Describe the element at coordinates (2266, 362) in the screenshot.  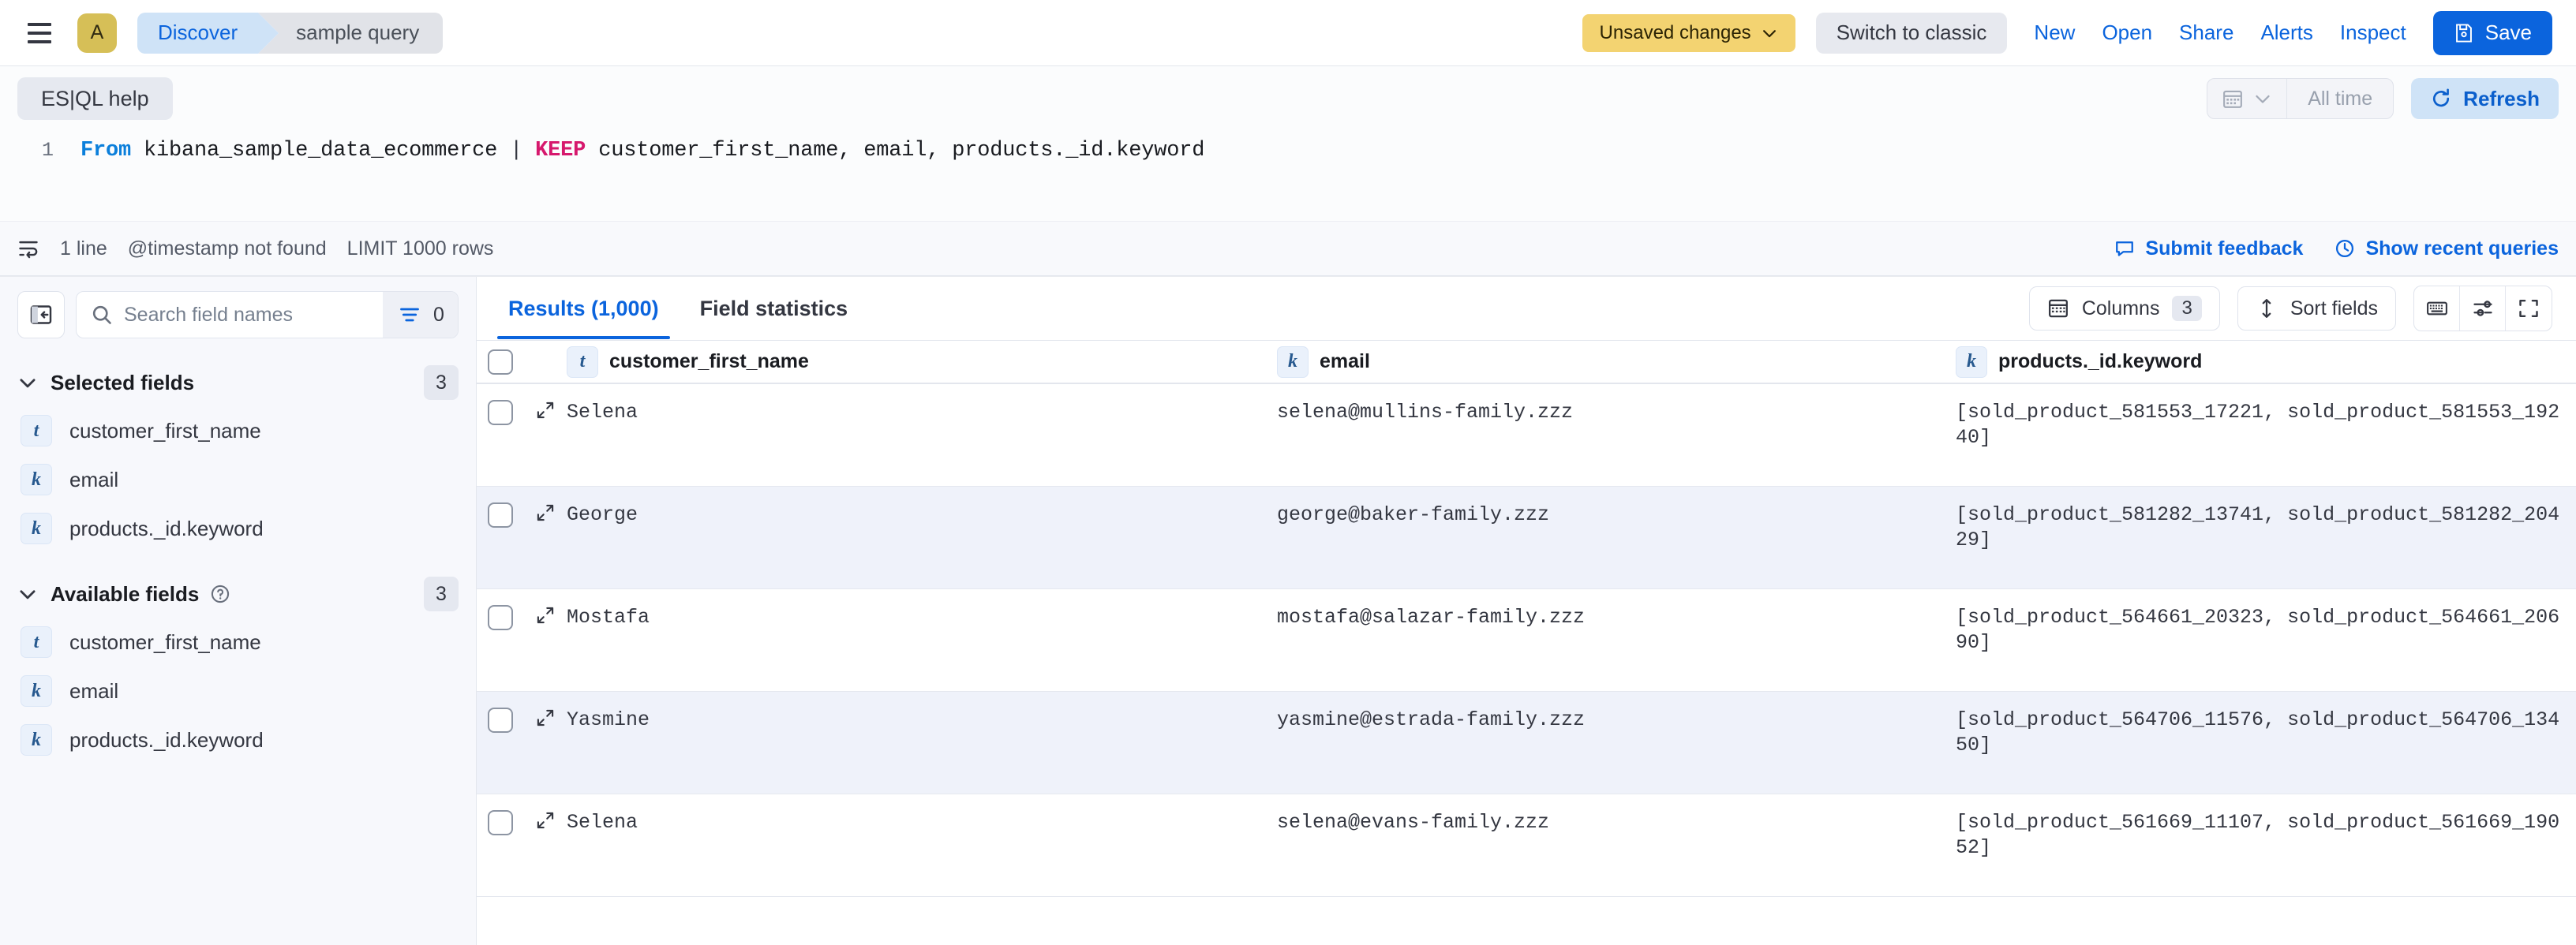
I see `column-header-products-id-keyword: k products._id.keyword` at that location.